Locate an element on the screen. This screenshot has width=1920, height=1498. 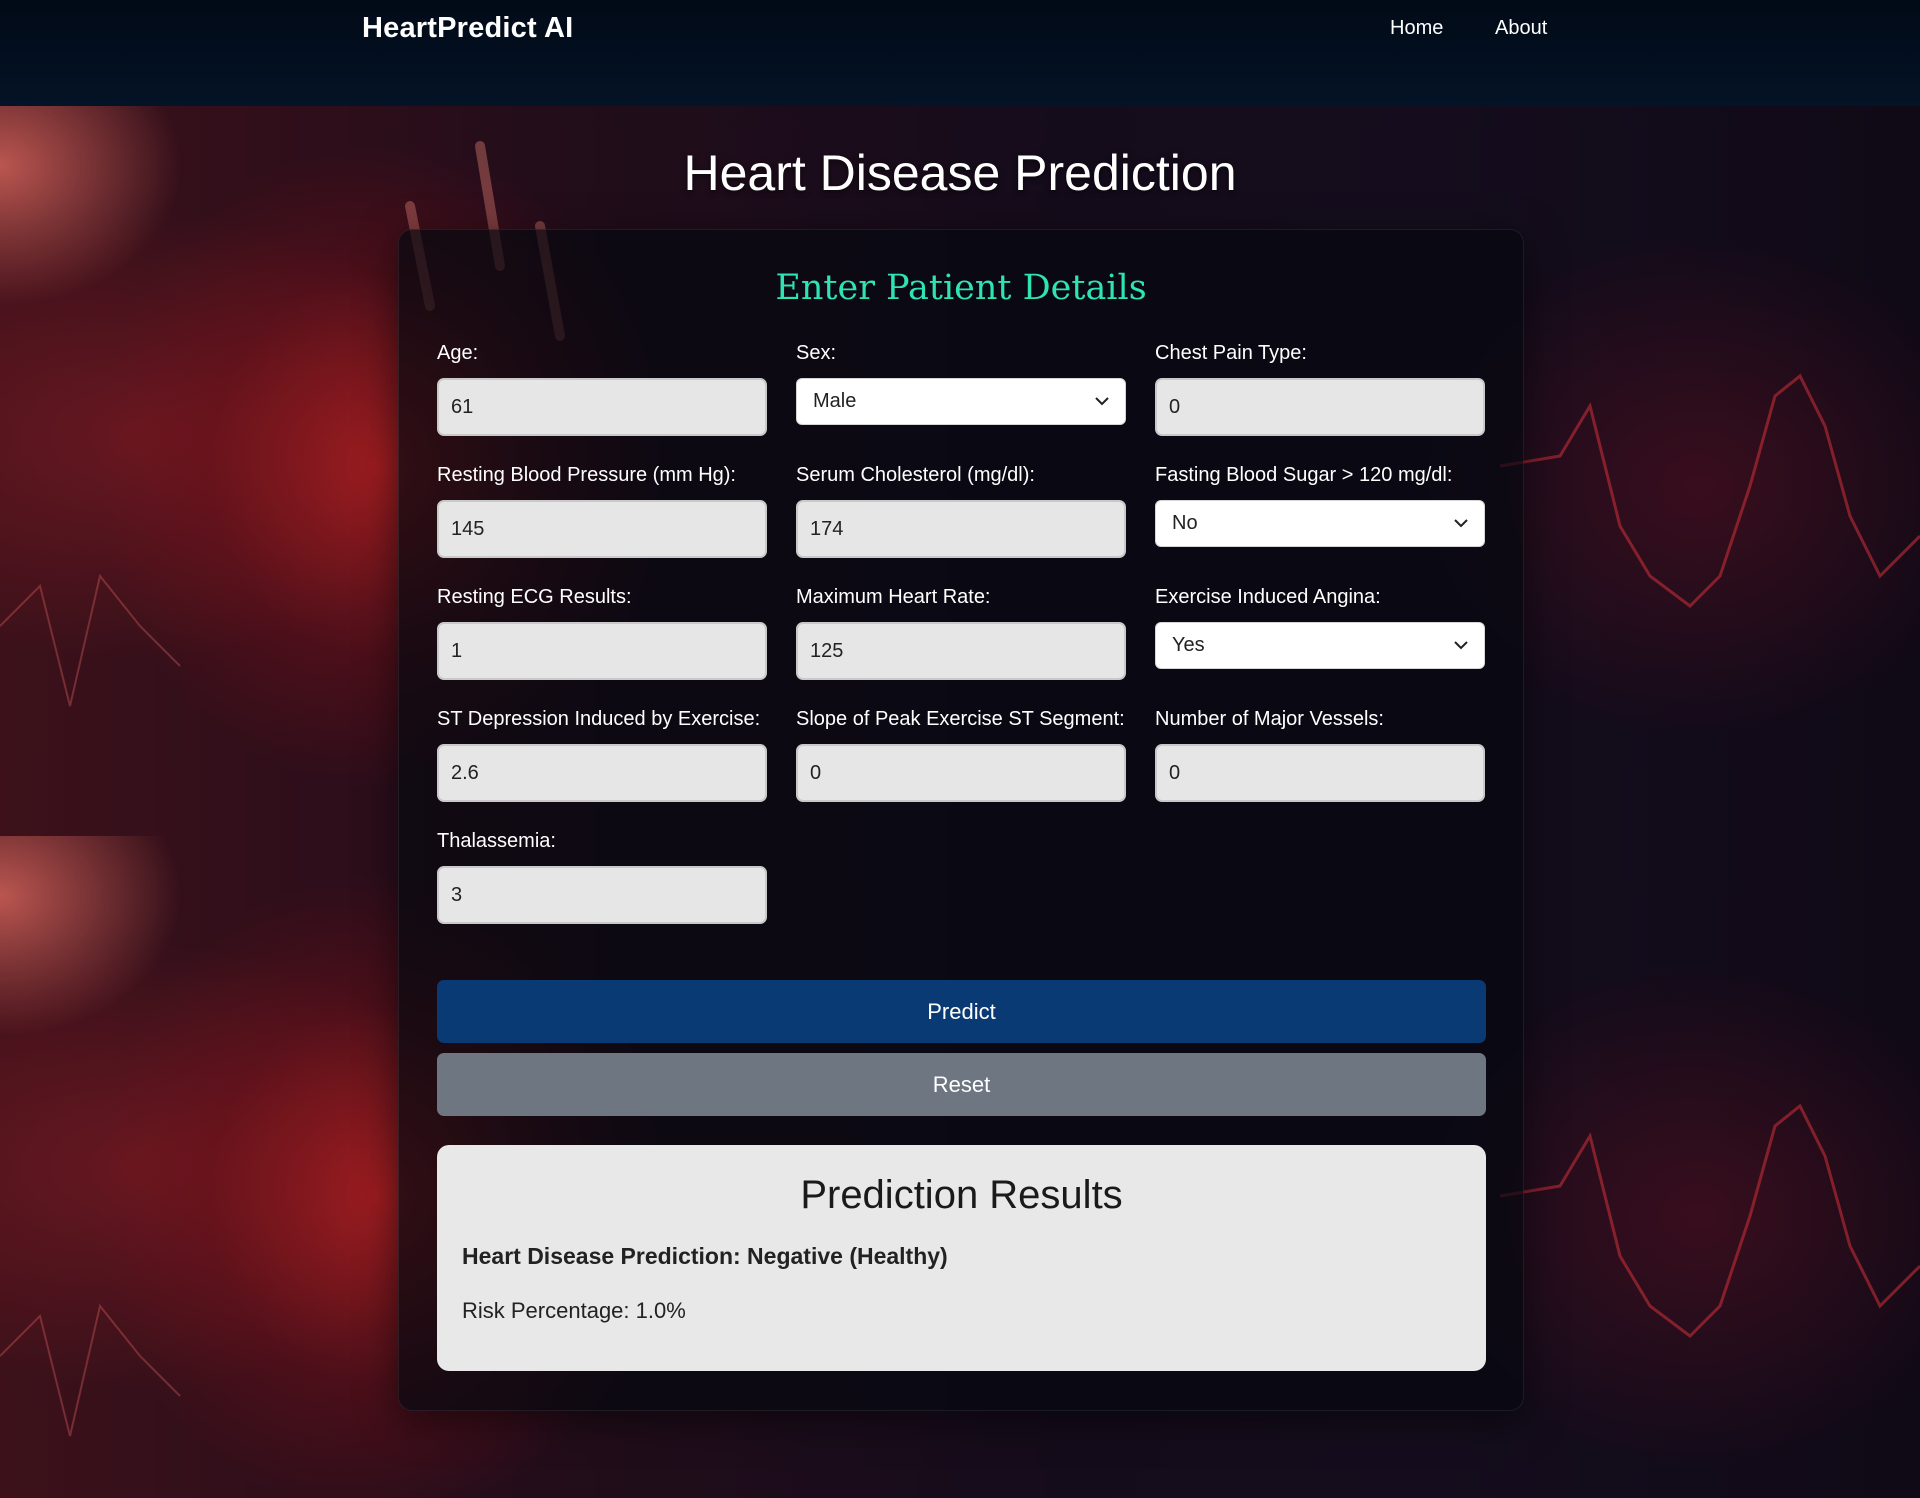
risk-percentage-text: Risk Percentage: 1.0% is located at coordinates (574, 1310).